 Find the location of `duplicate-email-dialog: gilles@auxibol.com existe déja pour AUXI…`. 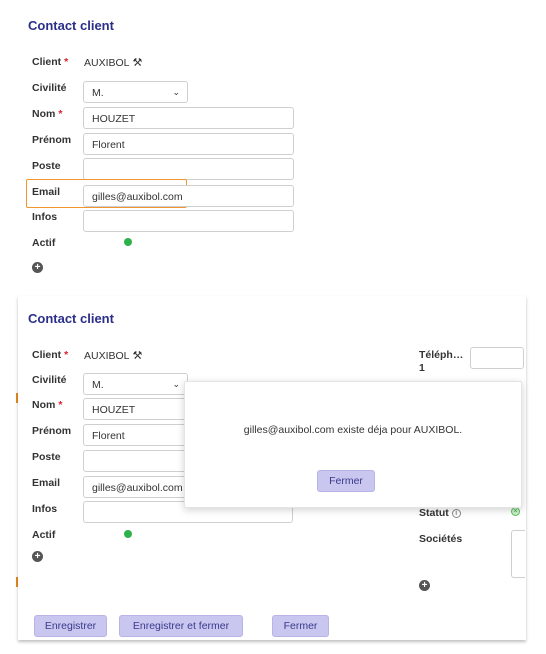

duplicate-email-dialog: gilles@auxibol.com existe déja pour AUXI… is located at coordinates (353, 444).